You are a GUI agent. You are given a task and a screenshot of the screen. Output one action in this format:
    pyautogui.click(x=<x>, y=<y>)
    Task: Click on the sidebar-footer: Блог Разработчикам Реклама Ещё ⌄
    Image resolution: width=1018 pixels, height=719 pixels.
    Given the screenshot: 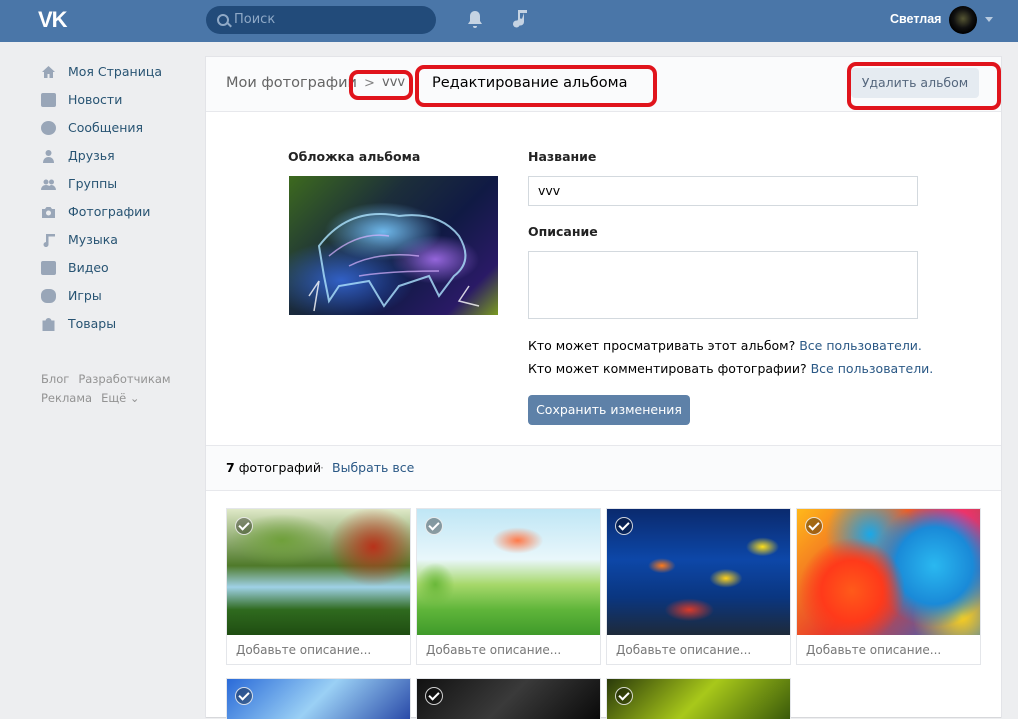 What is the action you would take?
    pyautogui.click(x=110, y=389)
    